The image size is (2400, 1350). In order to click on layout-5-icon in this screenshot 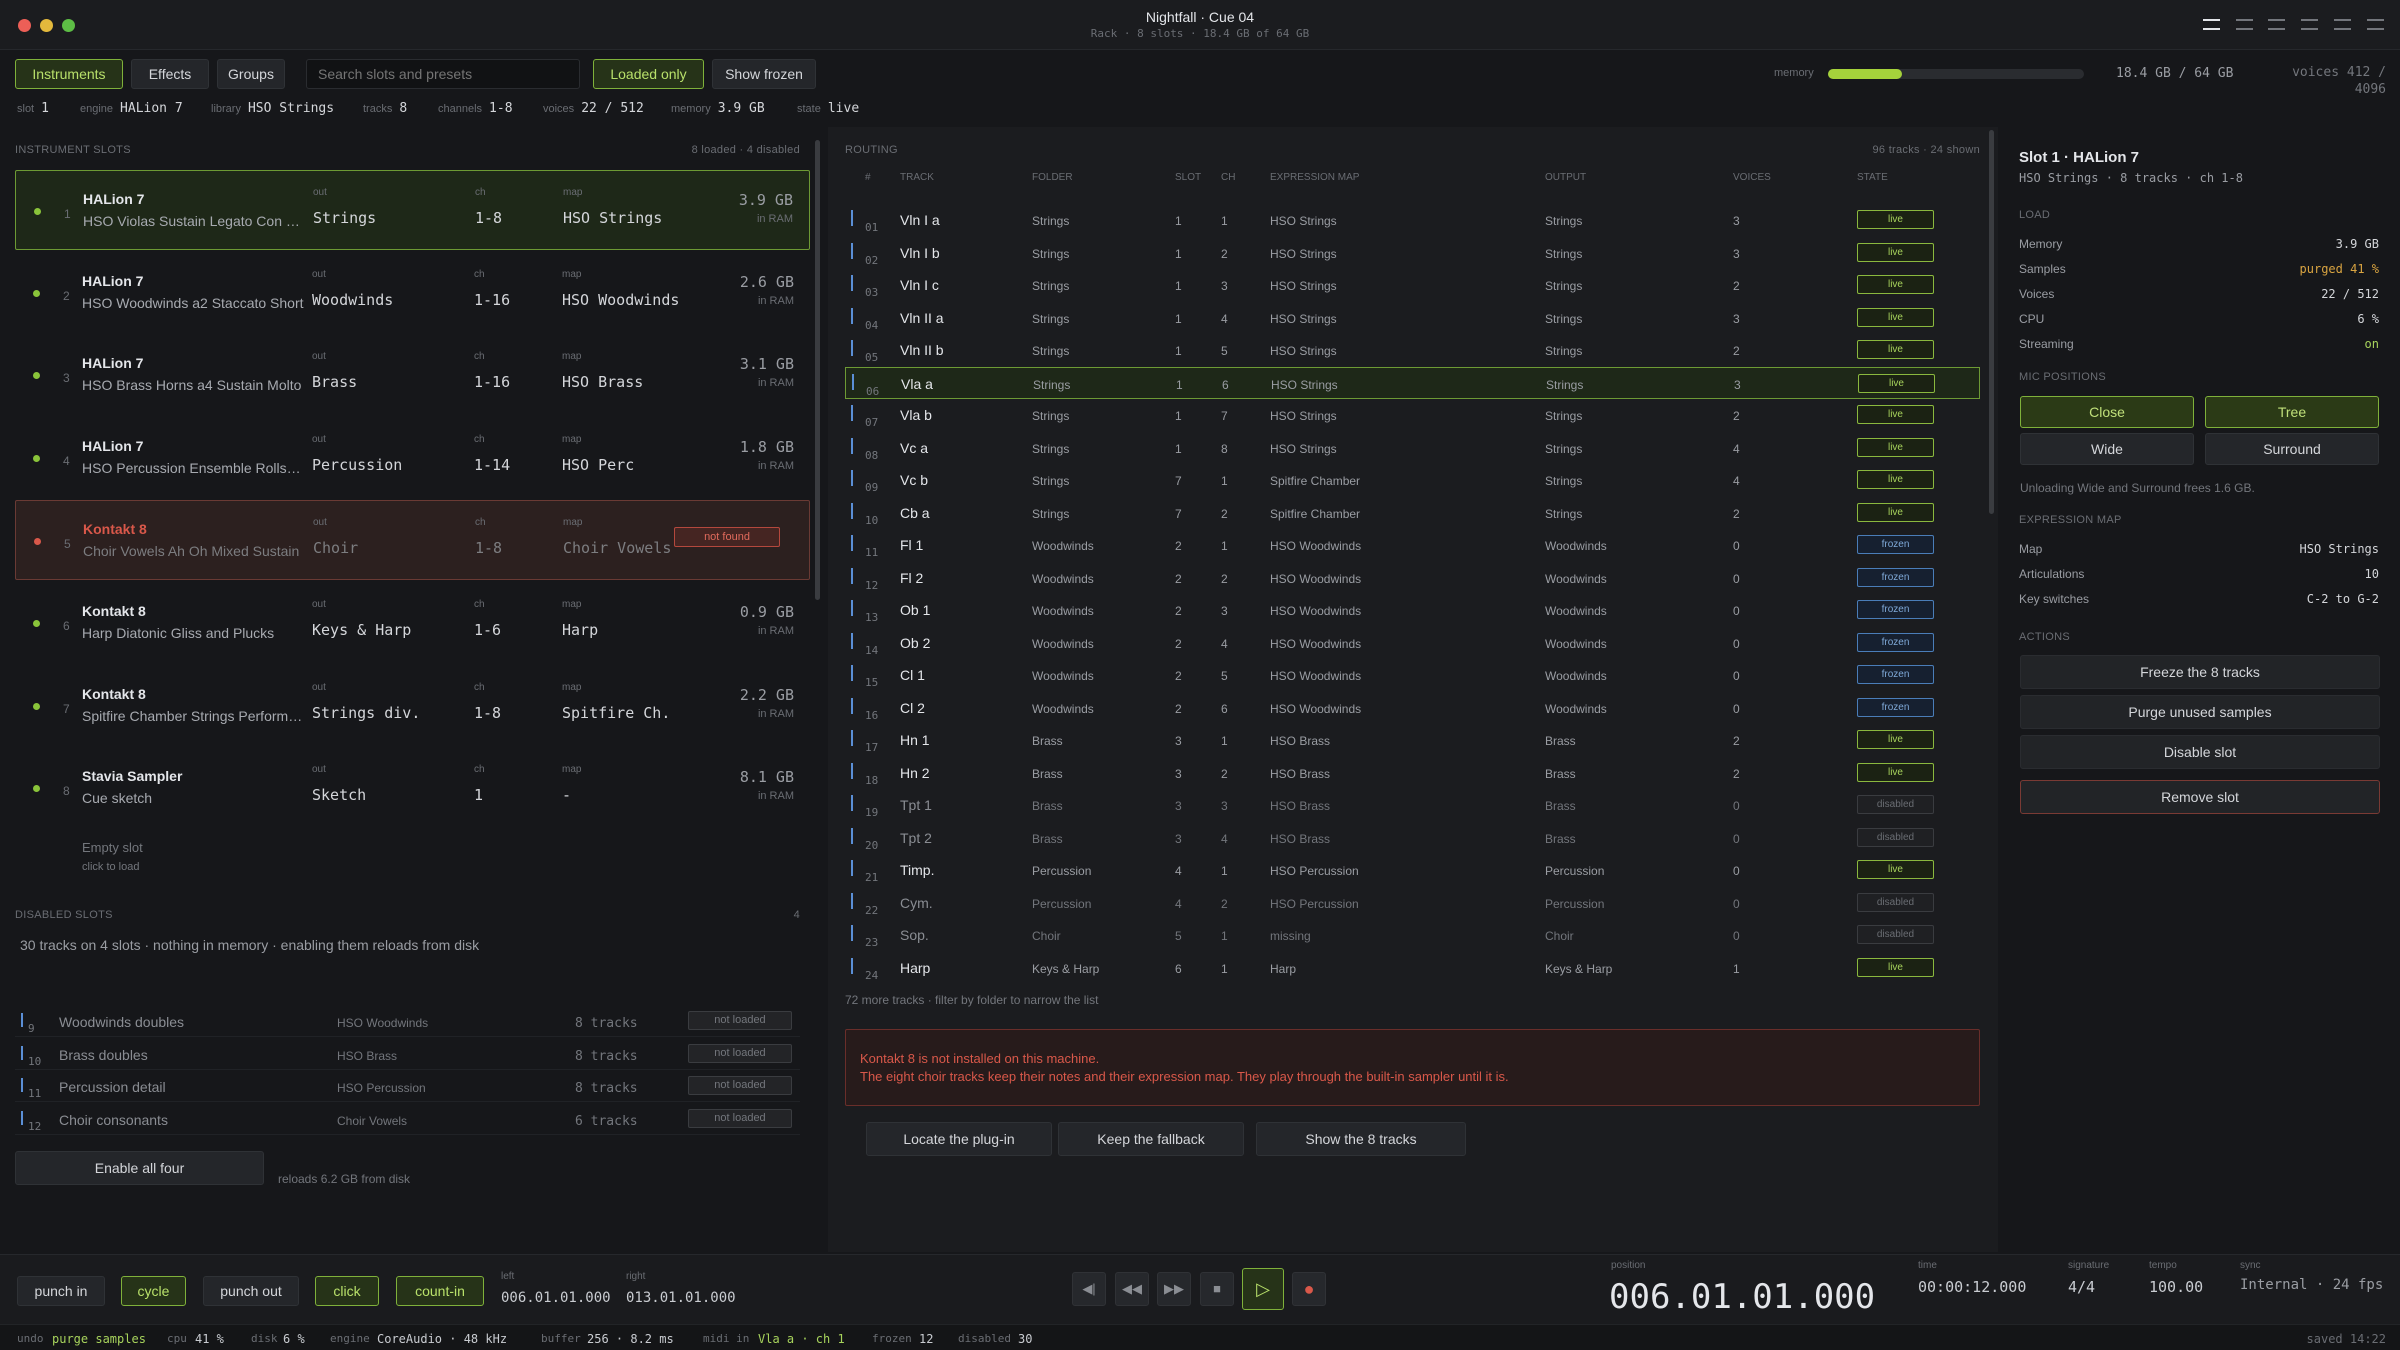, I will do `click(2342, 24)`.